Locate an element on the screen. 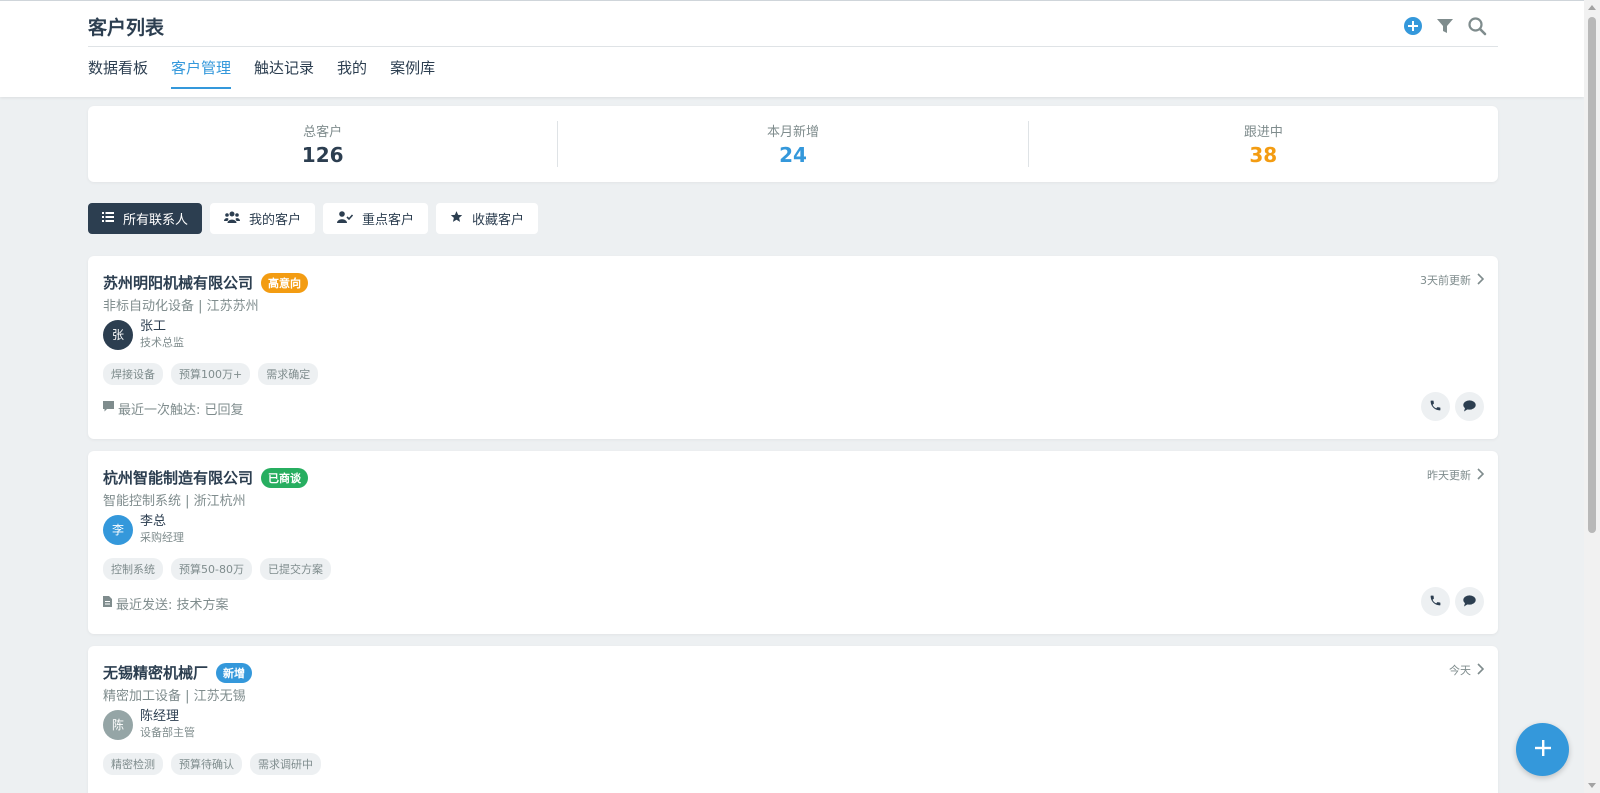  top-header: 客户列表 数据看板 客户管理 触达记录 我的 案例库 is located at coordinates (792, 48).